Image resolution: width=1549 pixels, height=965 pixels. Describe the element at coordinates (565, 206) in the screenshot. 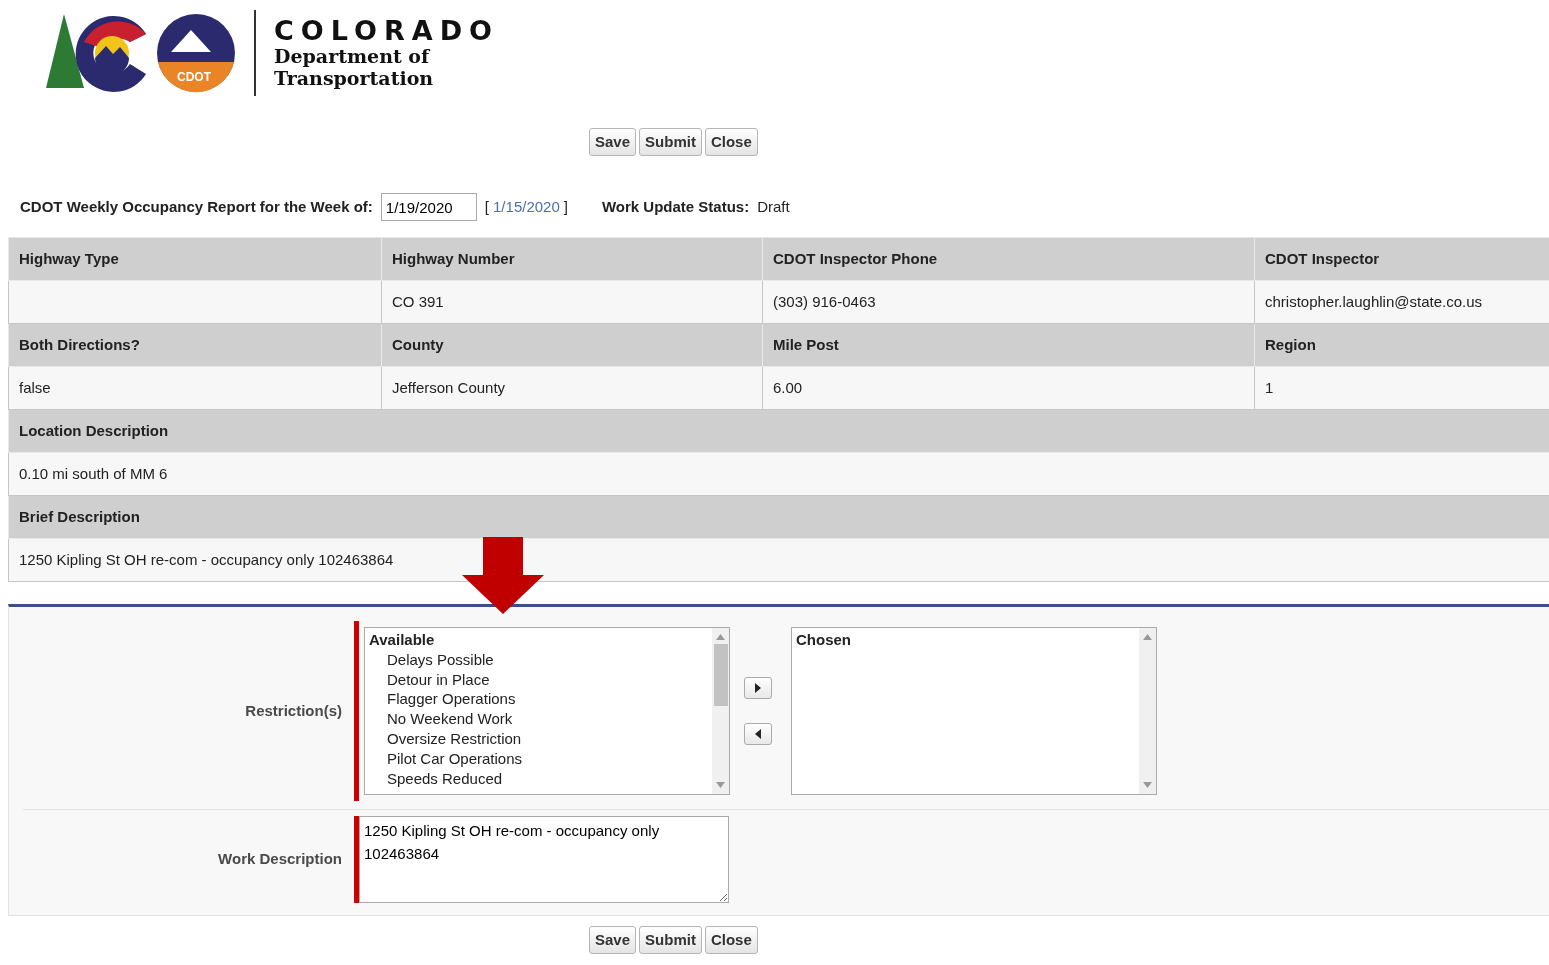

I see `bracket-text: ]` at that location.